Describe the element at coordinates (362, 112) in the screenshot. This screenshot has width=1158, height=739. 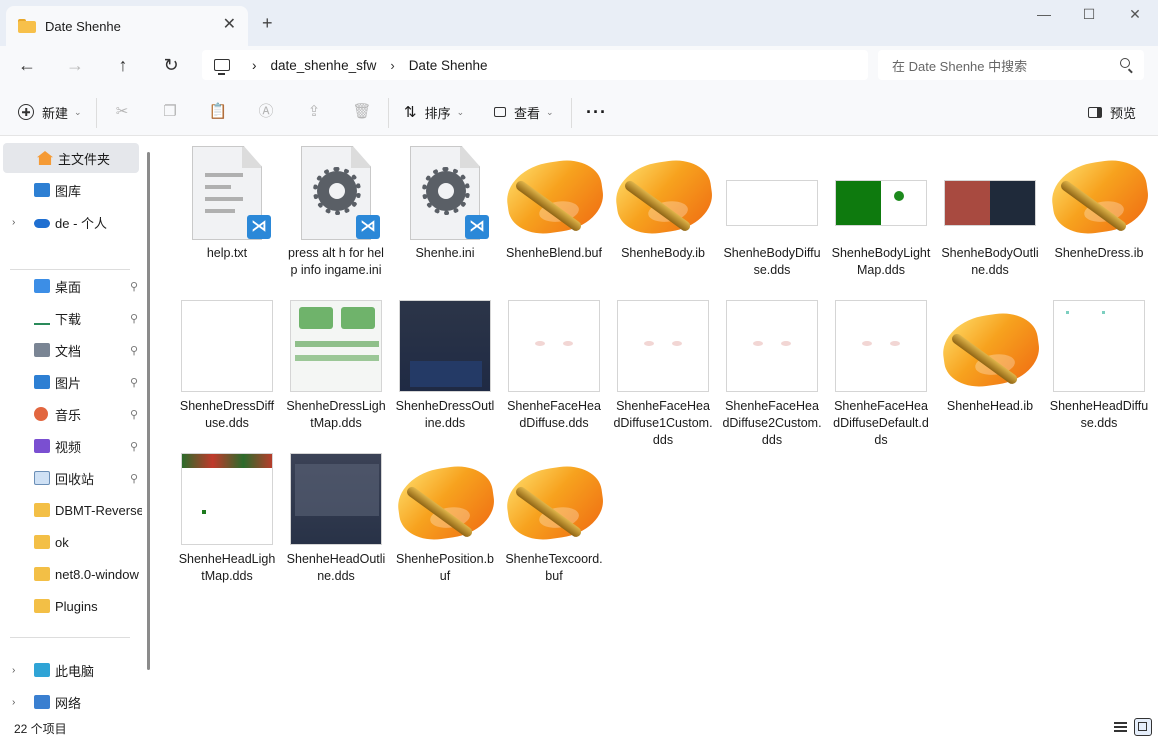
I see `delete-icon: 🗑` at that location.